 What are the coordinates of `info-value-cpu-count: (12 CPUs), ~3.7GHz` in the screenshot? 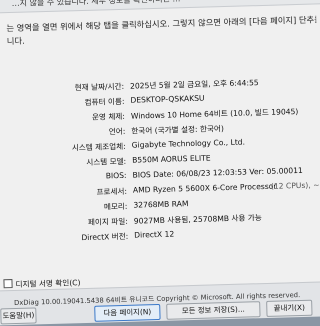 It's located at (295, 185).